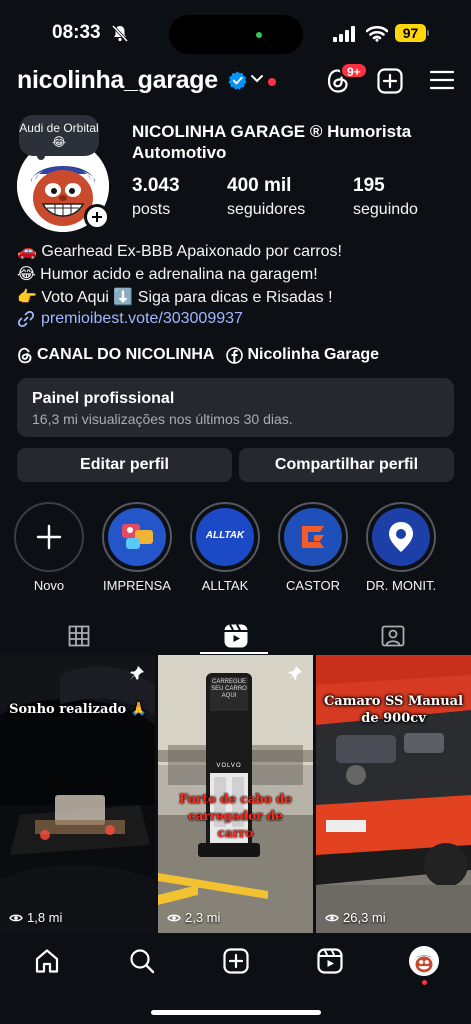  Describe the element at coordinates (272, 142) in the screenshot. I see `profile-display-name: NICOLINHA GARAGE ® Humorista Automotivo` at that location.